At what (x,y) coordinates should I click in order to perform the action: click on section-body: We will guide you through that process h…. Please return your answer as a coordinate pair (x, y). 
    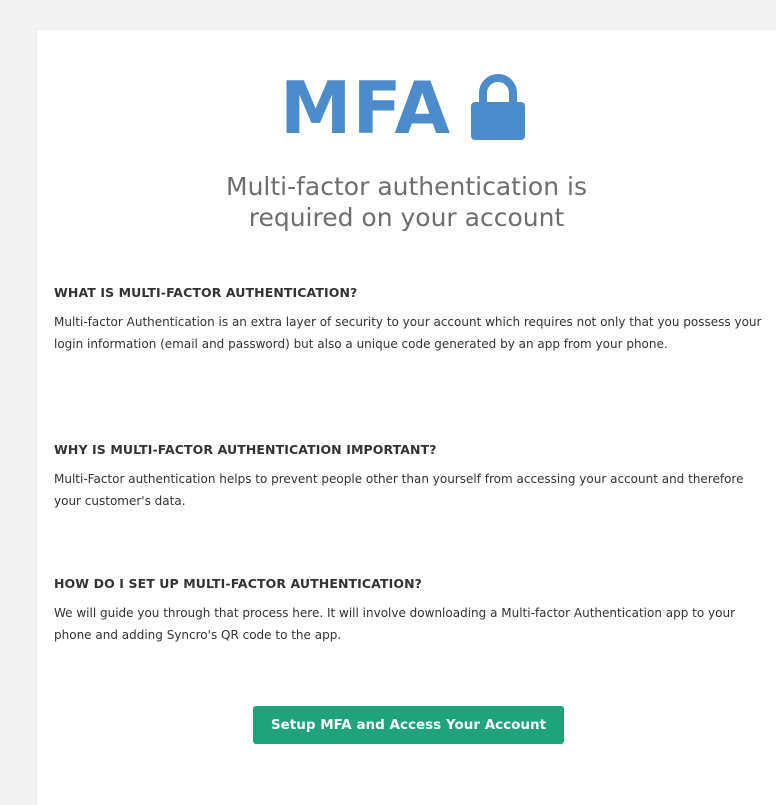
    Looking at the image, I should click on (395, 624).